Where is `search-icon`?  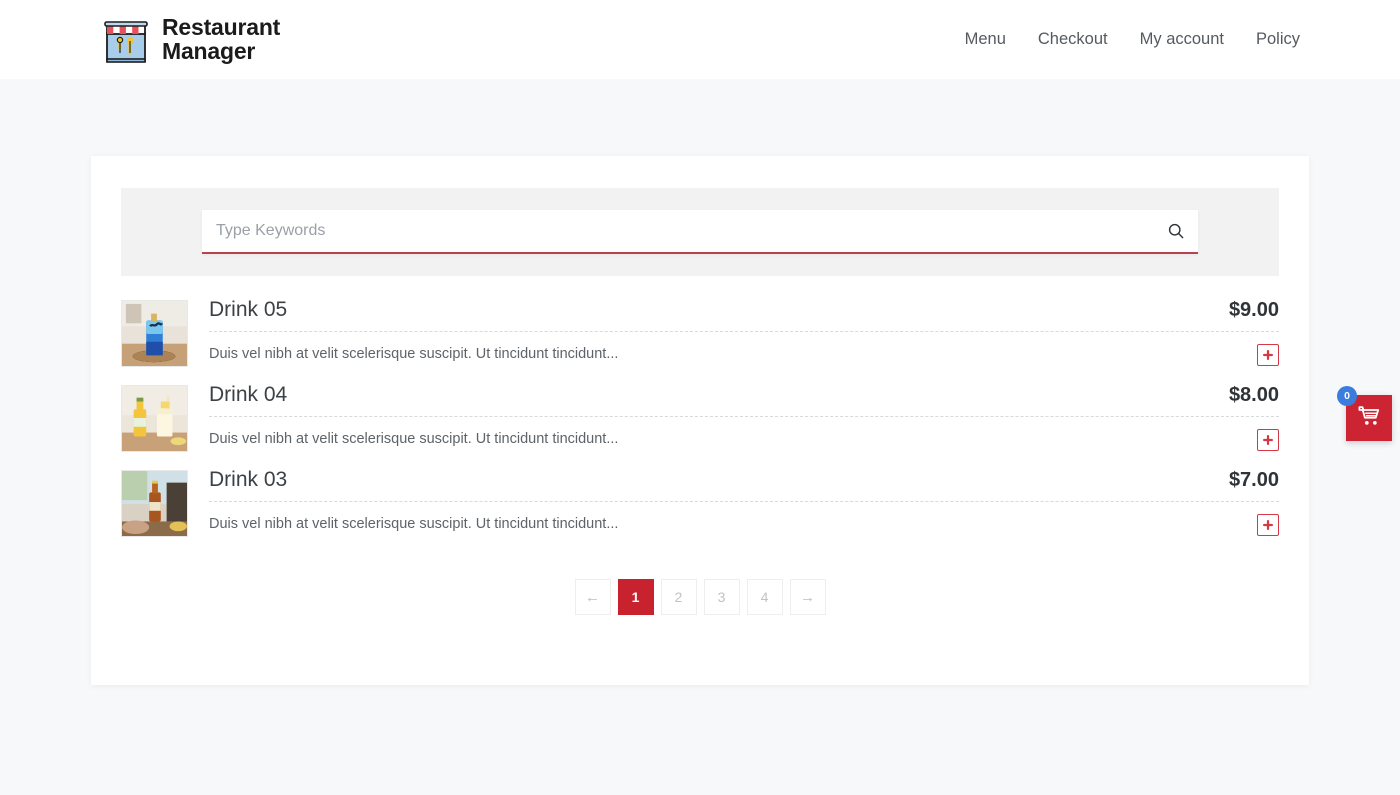
search-icon is located at coordinates (1176, 231).